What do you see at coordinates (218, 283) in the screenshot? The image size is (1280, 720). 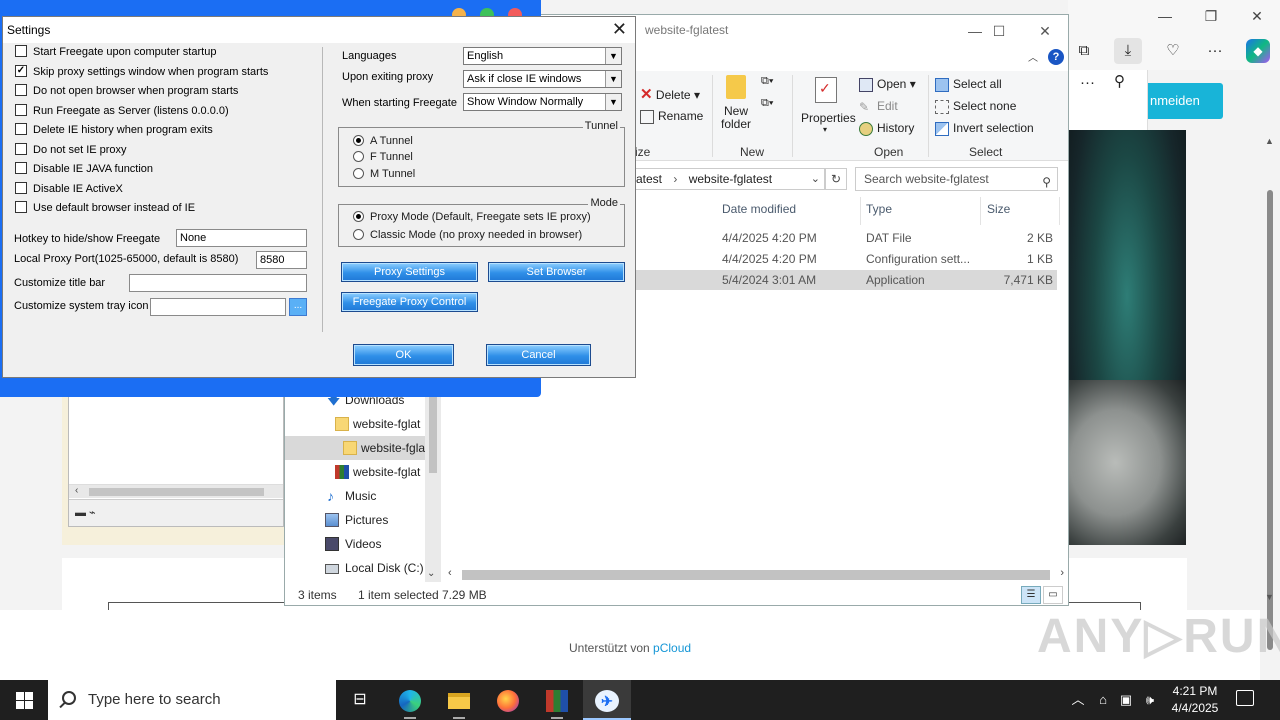 I see `title-bar-input` at bounding box center [218, 283].